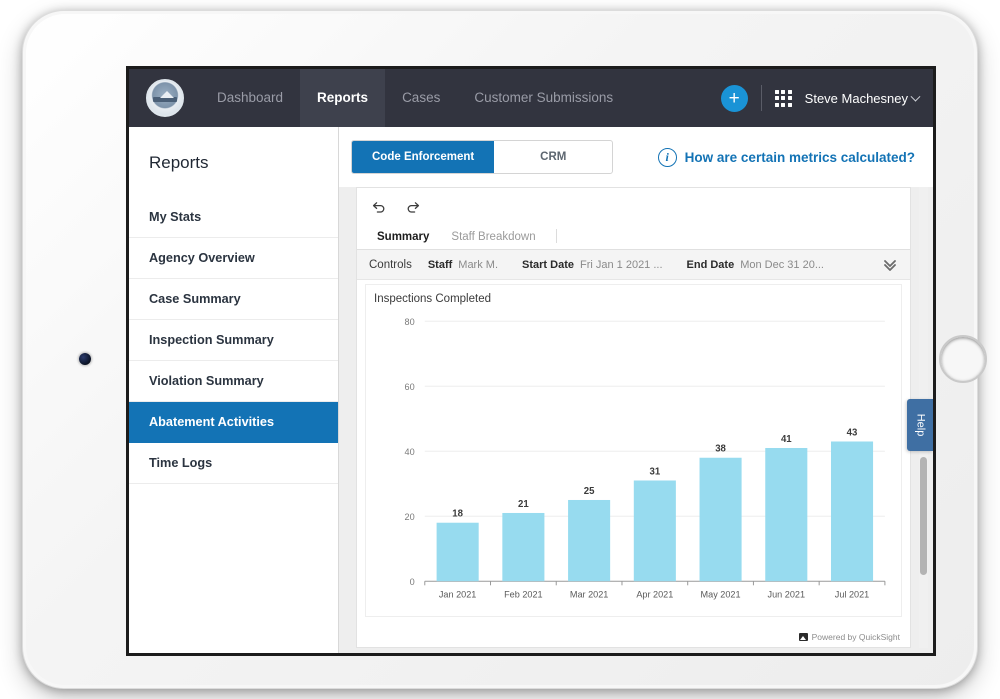 The width and height of the screenshot is (1000, 699). What do you see at coordinates (761, 98) in the screenshot?
I see `nav-divider` at bounding box center [761, 98].